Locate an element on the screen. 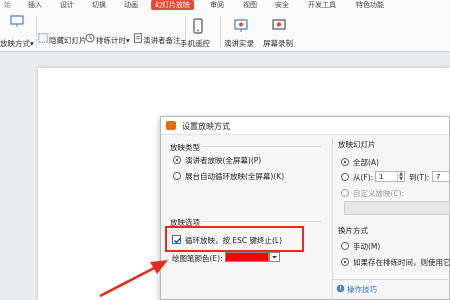  to-slide-input: 7 is located at coordinates (441, 176).